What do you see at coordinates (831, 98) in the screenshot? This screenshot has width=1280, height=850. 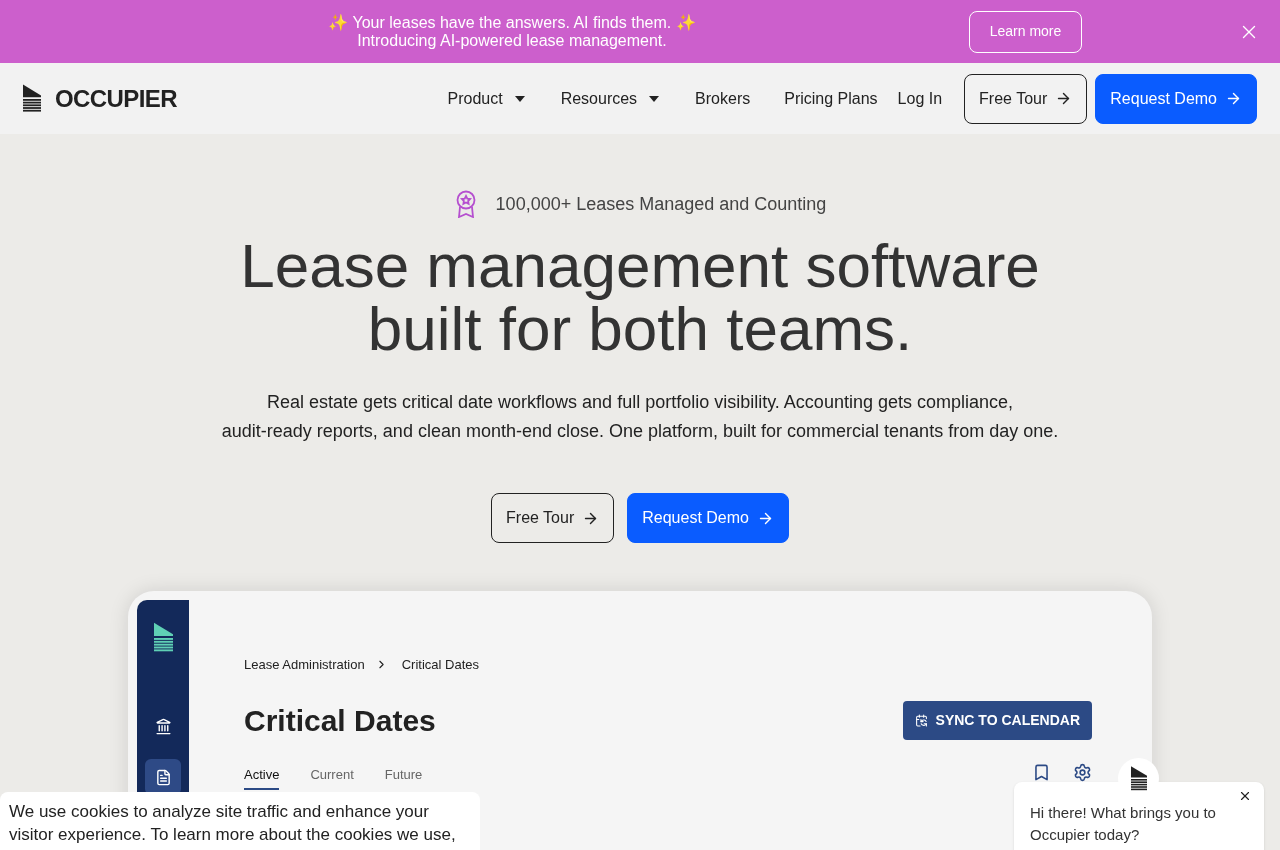 I see `nav-link: Pricing Plans` at bounding box center [831, 98].